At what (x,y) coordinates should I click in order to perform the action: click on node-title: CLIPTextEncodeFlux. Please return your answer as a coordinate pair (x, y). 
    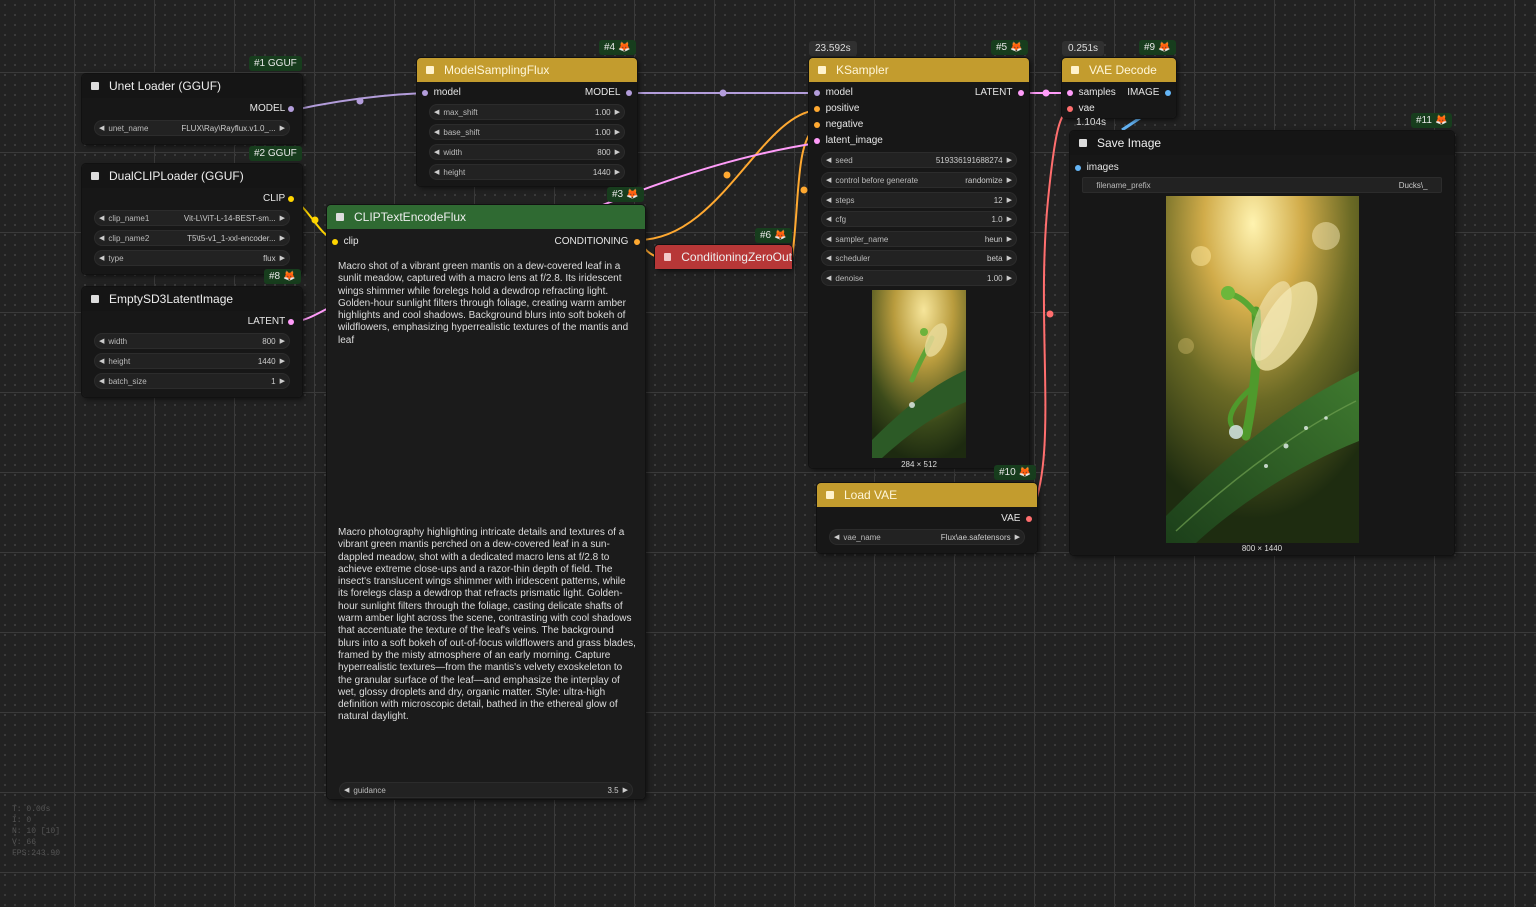
    Looking at the image, I should click on (486, 217).